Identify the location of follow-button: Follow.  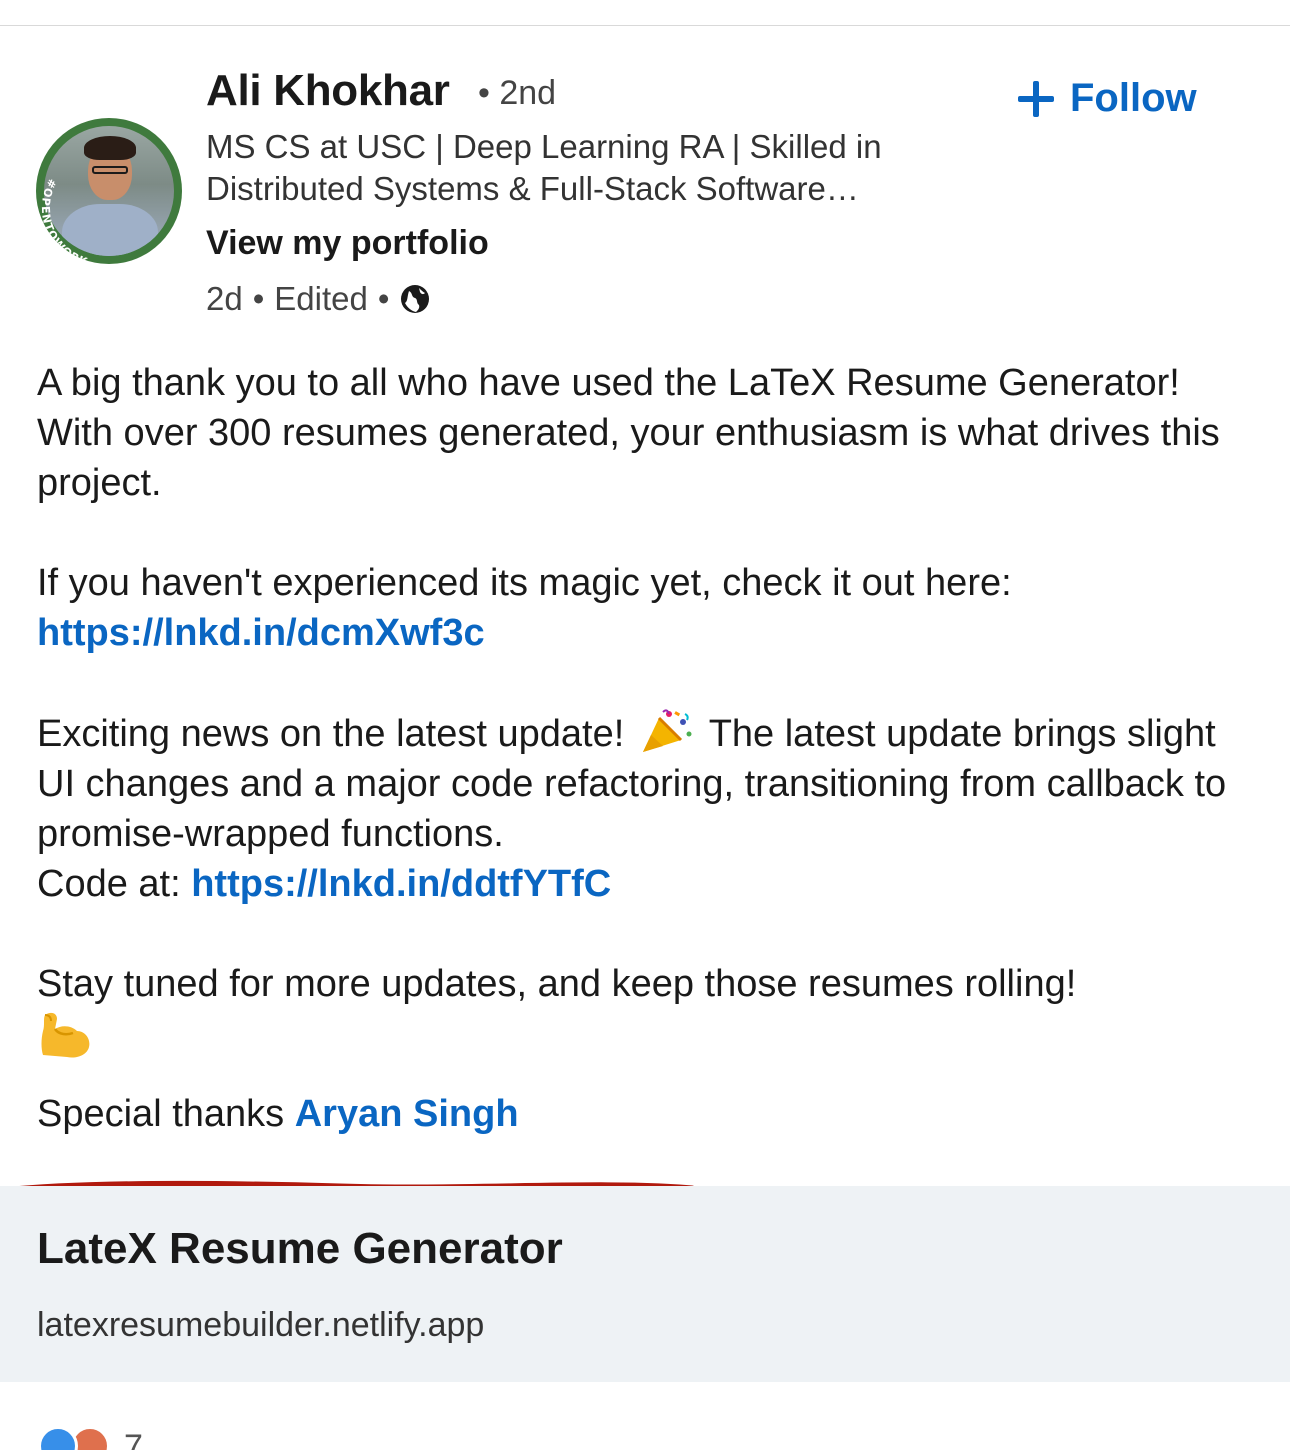
(1106, 98).